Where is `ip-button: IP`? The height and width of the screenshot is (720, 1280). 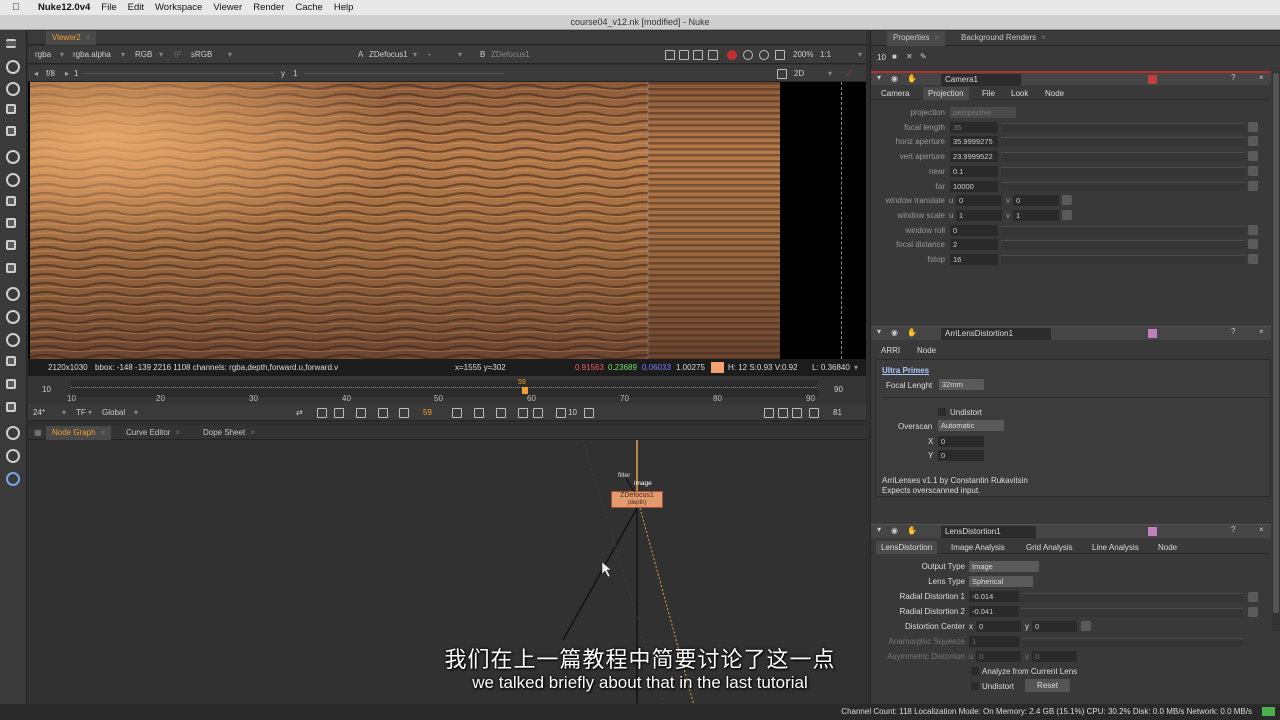
ip-button: IP is located at coordinates (178, 55).